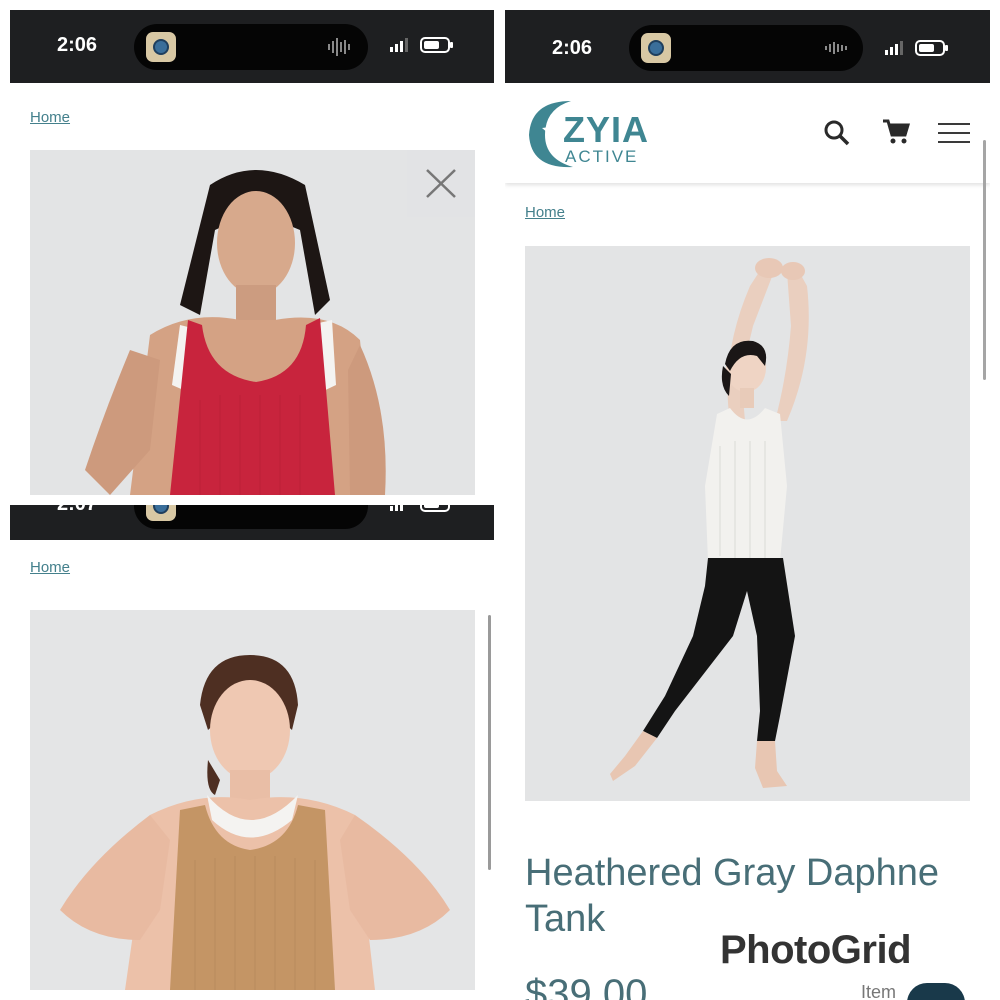  I want to click on chat-button, so click(936, 991).